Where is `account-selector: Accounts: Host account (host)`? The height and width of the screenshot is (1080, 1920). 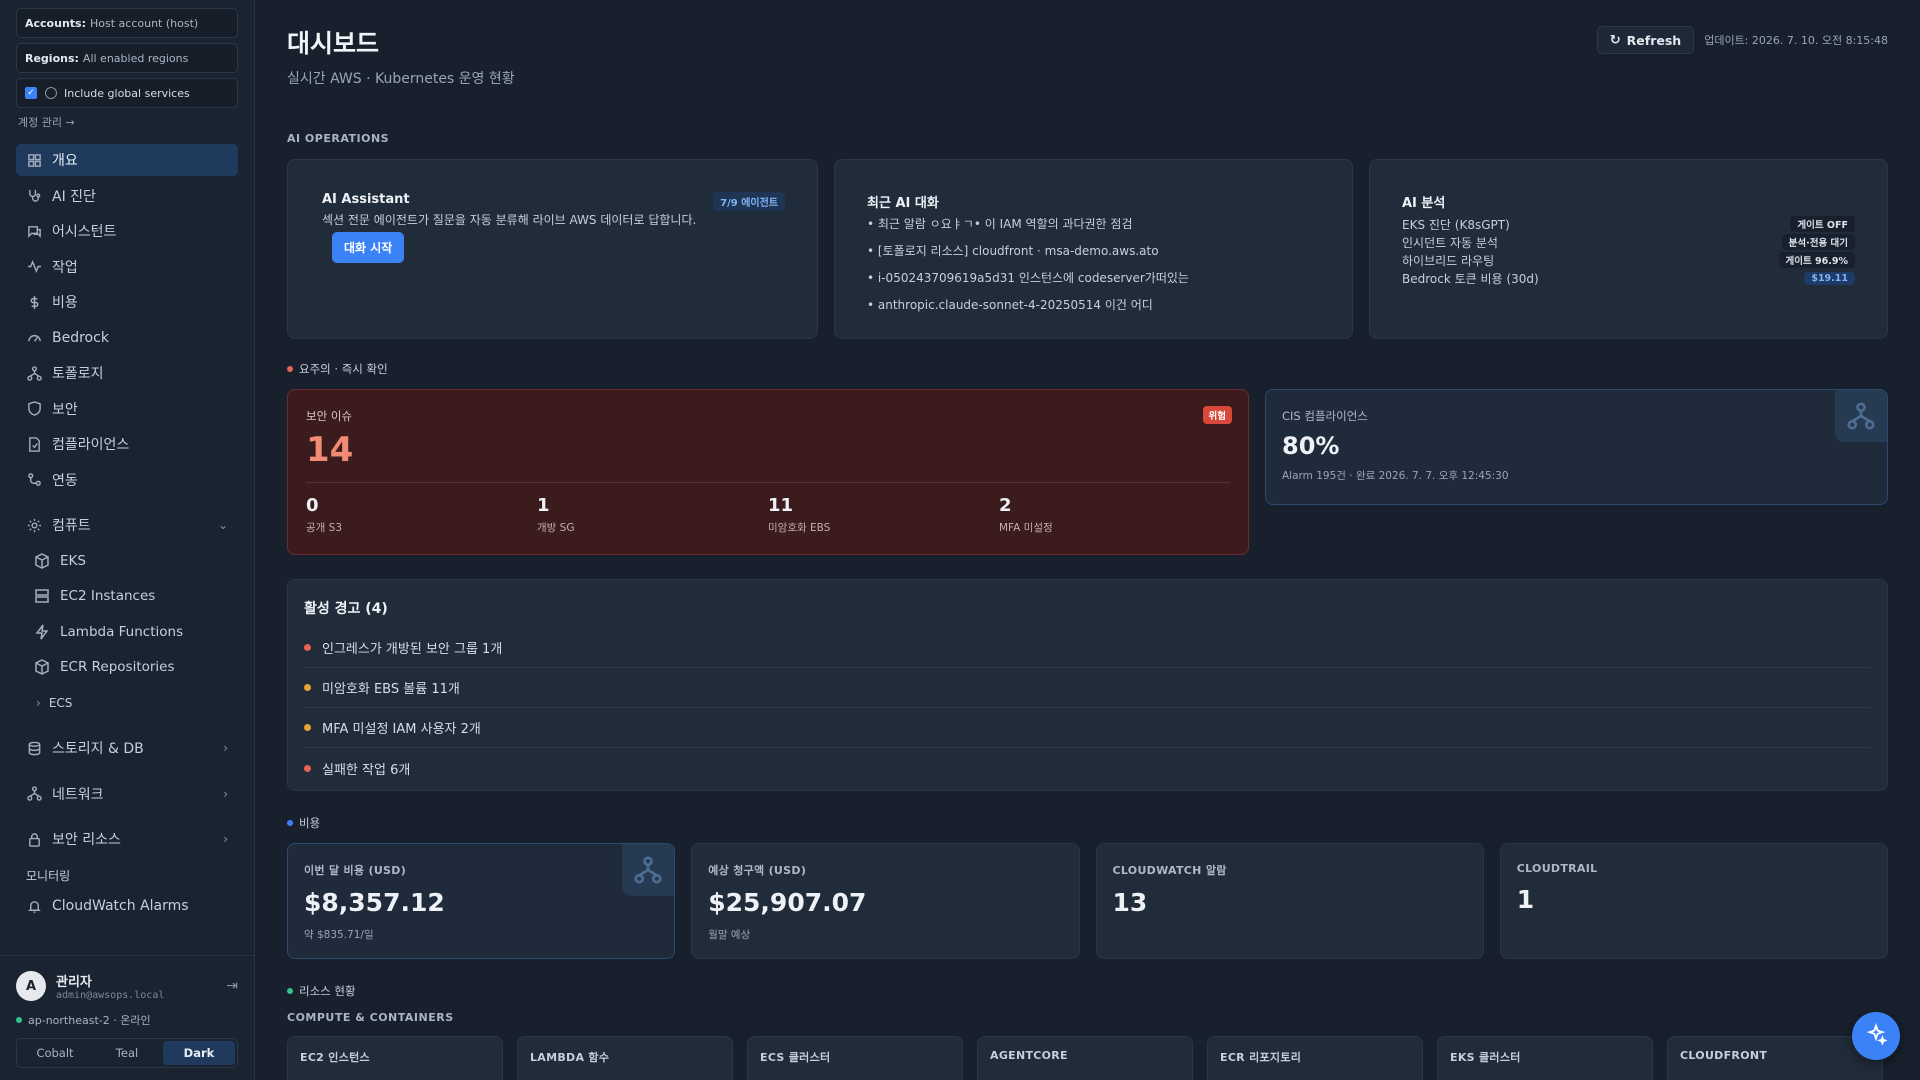
account-selector: Accounts: Host account (host) is located at coordinates (127, 23).